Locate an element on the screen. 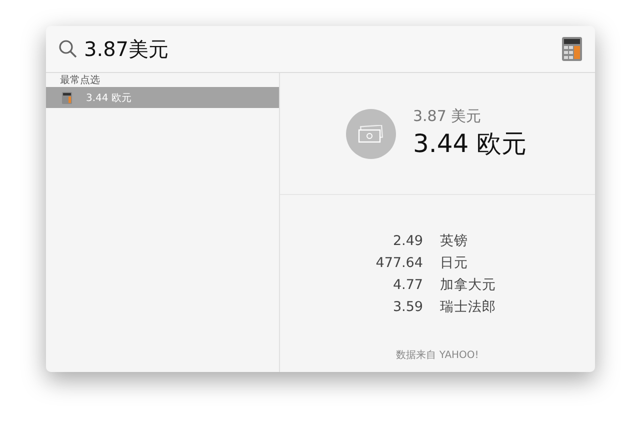 This screenshot has height=438, width=640. rate-amount: 2.49 is located at coordinates (407, 241).